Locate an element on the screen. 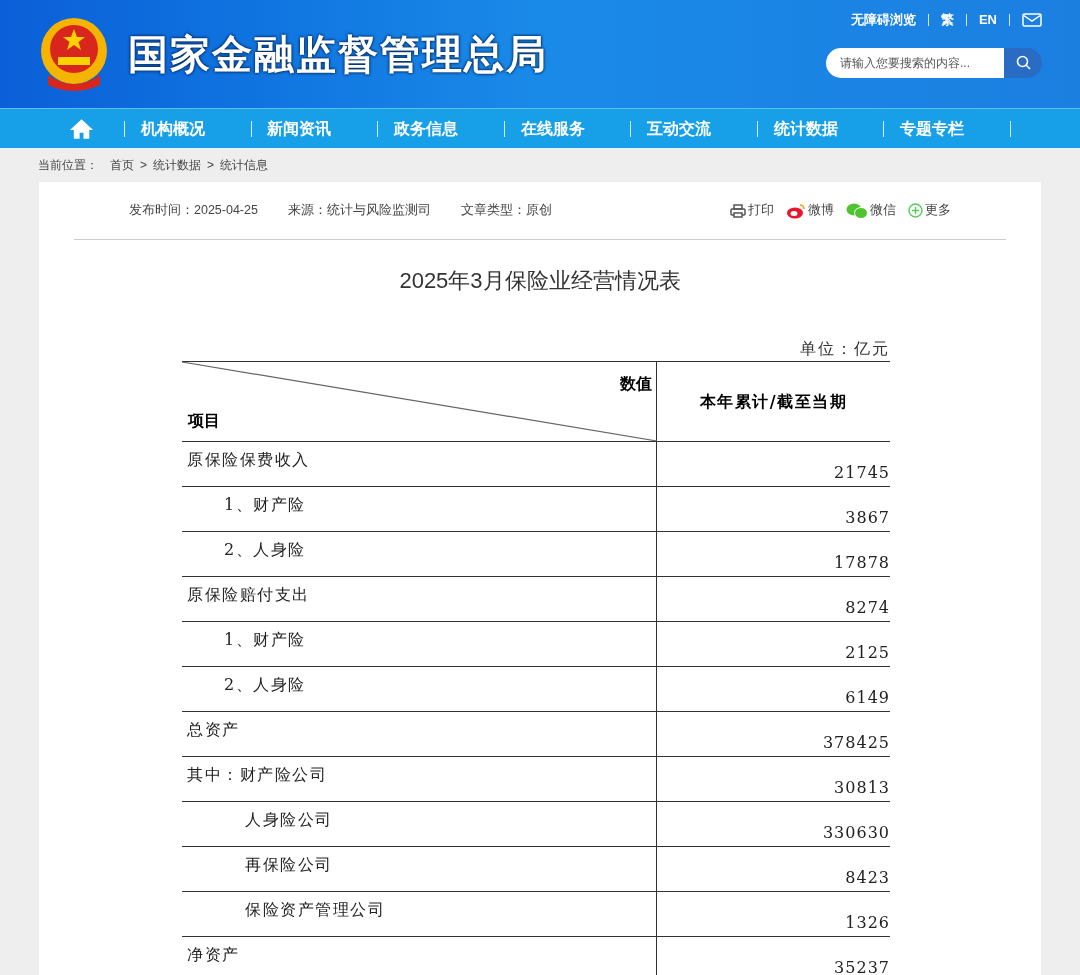  breadcrumb-label: 当前位置： is located at coordinates (68, 165).